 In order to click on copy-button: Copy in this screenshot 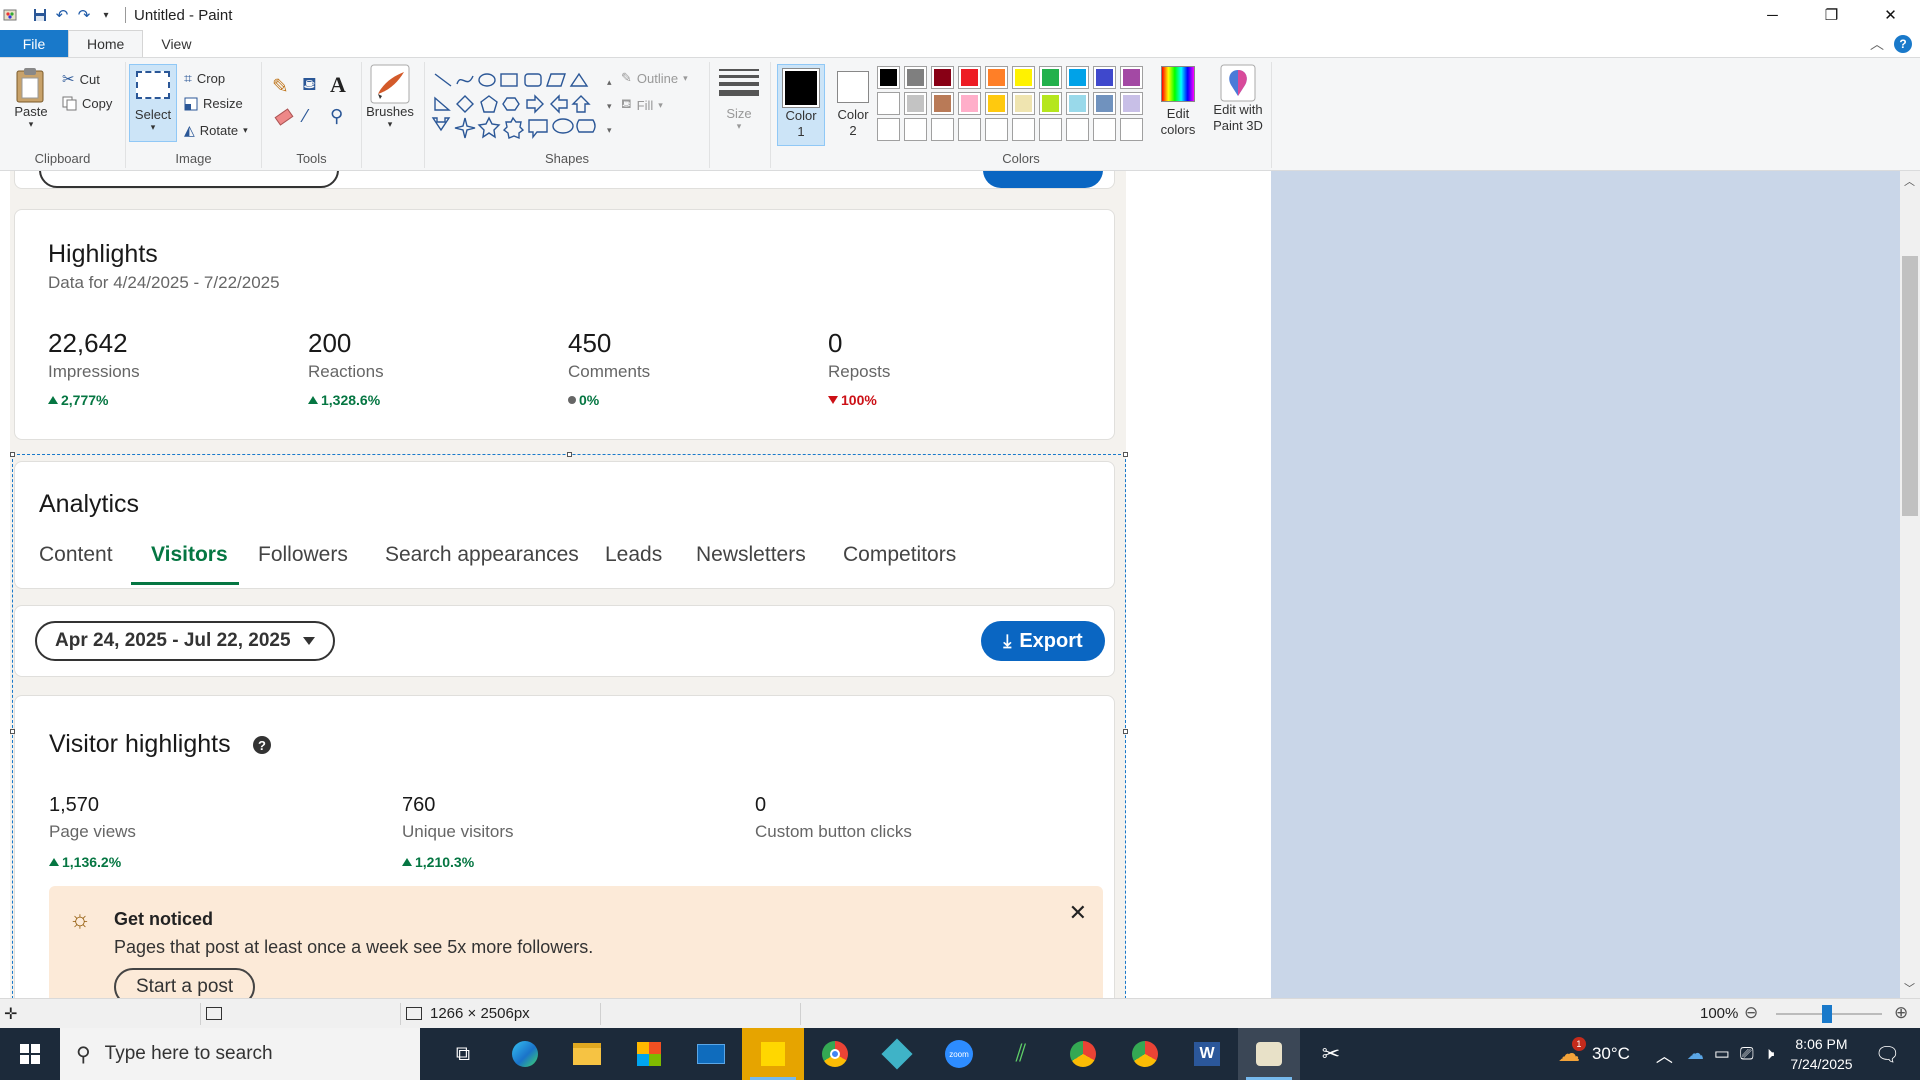, I will do `click(87, 103)`.